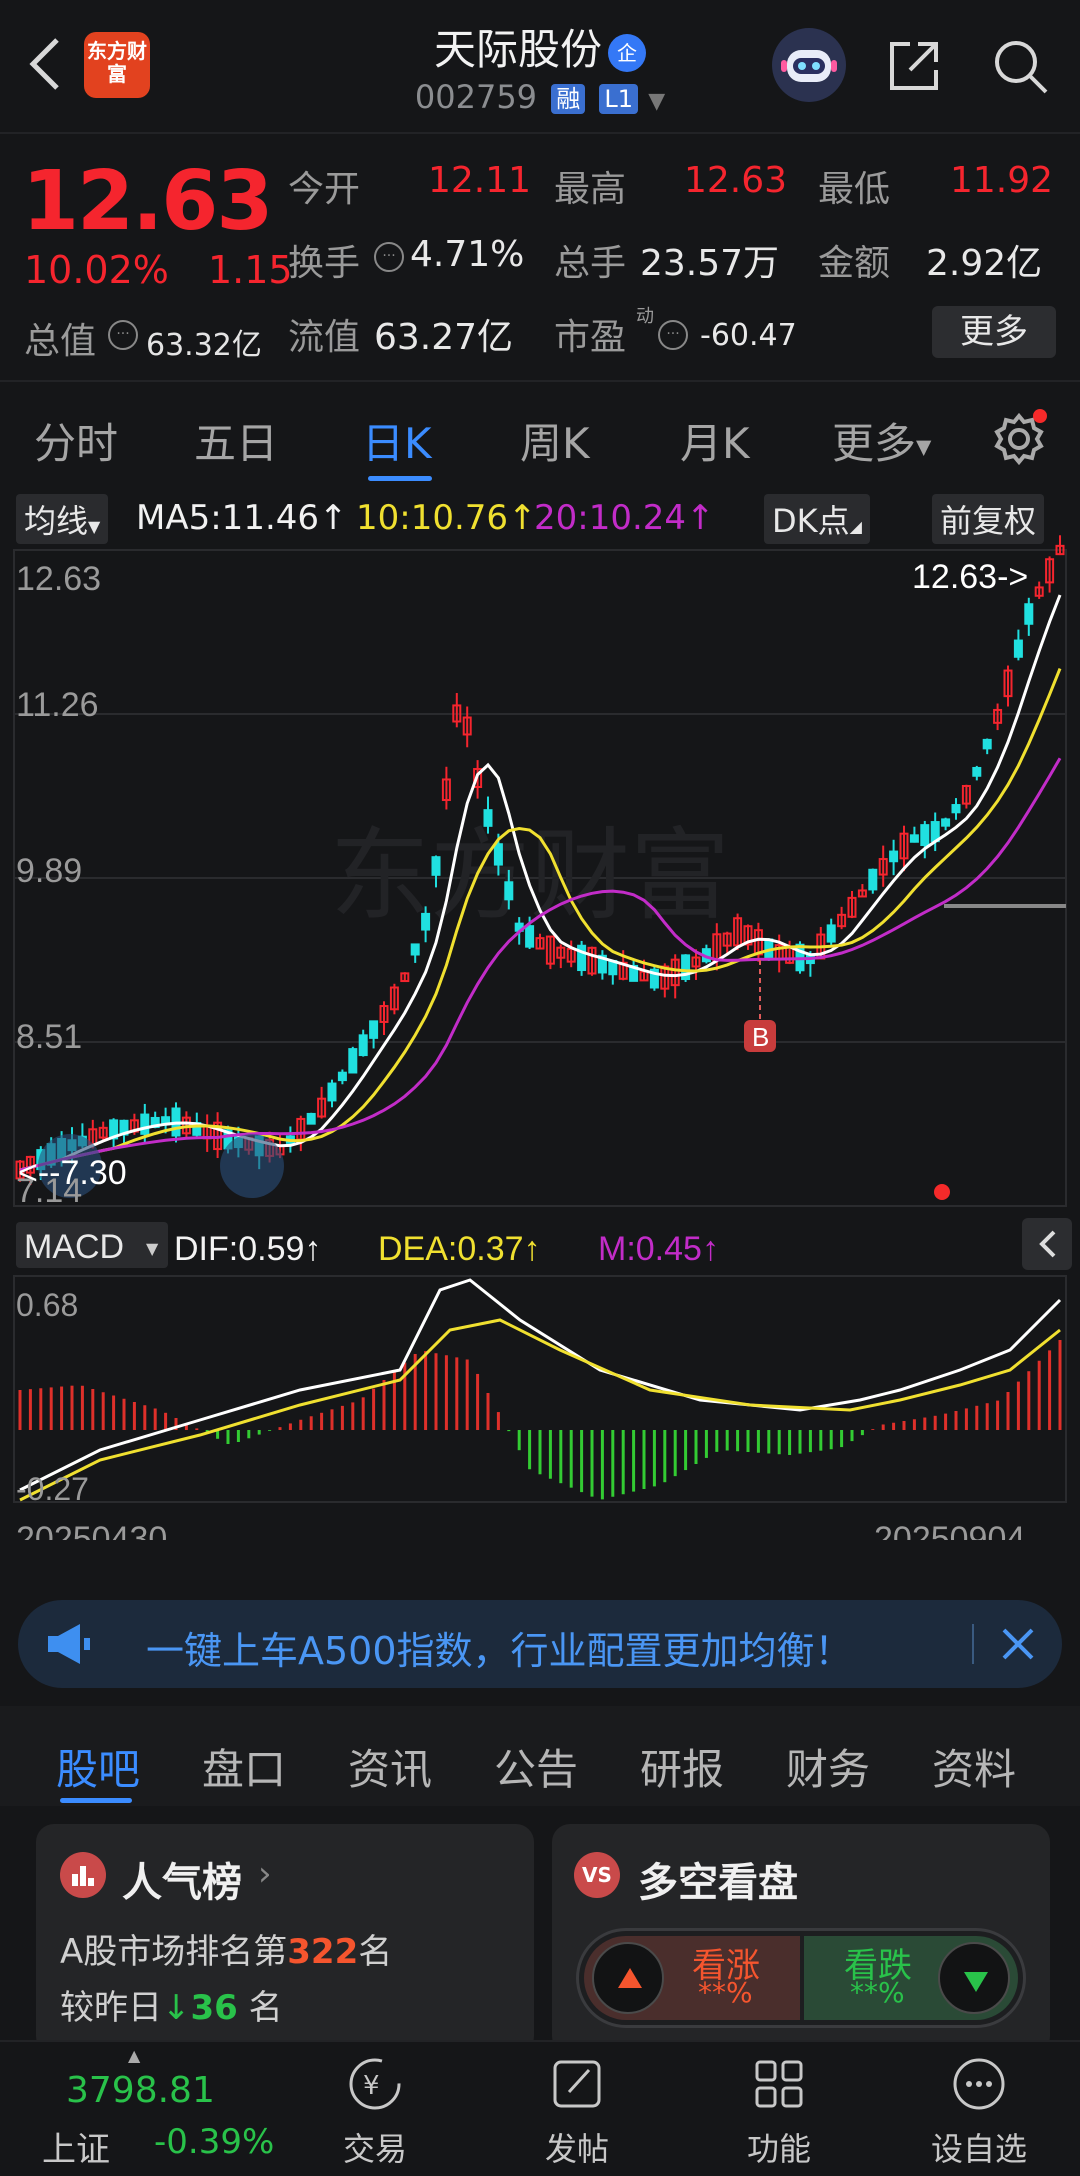  What do you see at coordinates (1020, 66) in the screenshot?
I see `search-icon` at bounding box center [1020, 66].